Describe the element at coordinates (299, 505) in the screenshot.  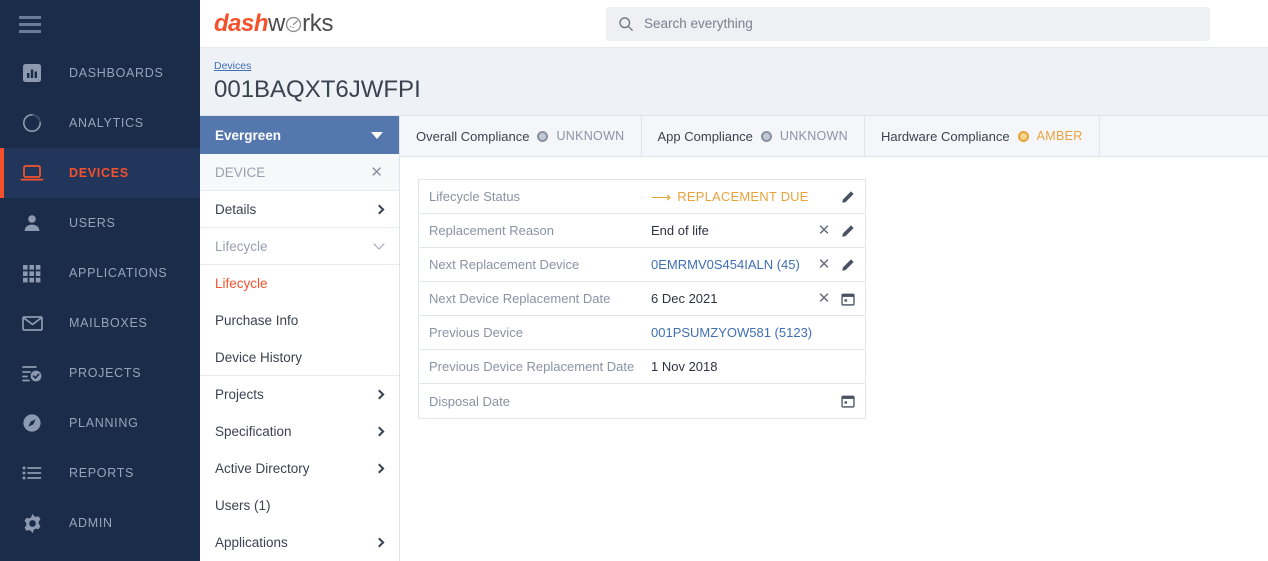
I see `subnav-item-users: Users (1)` at that location.